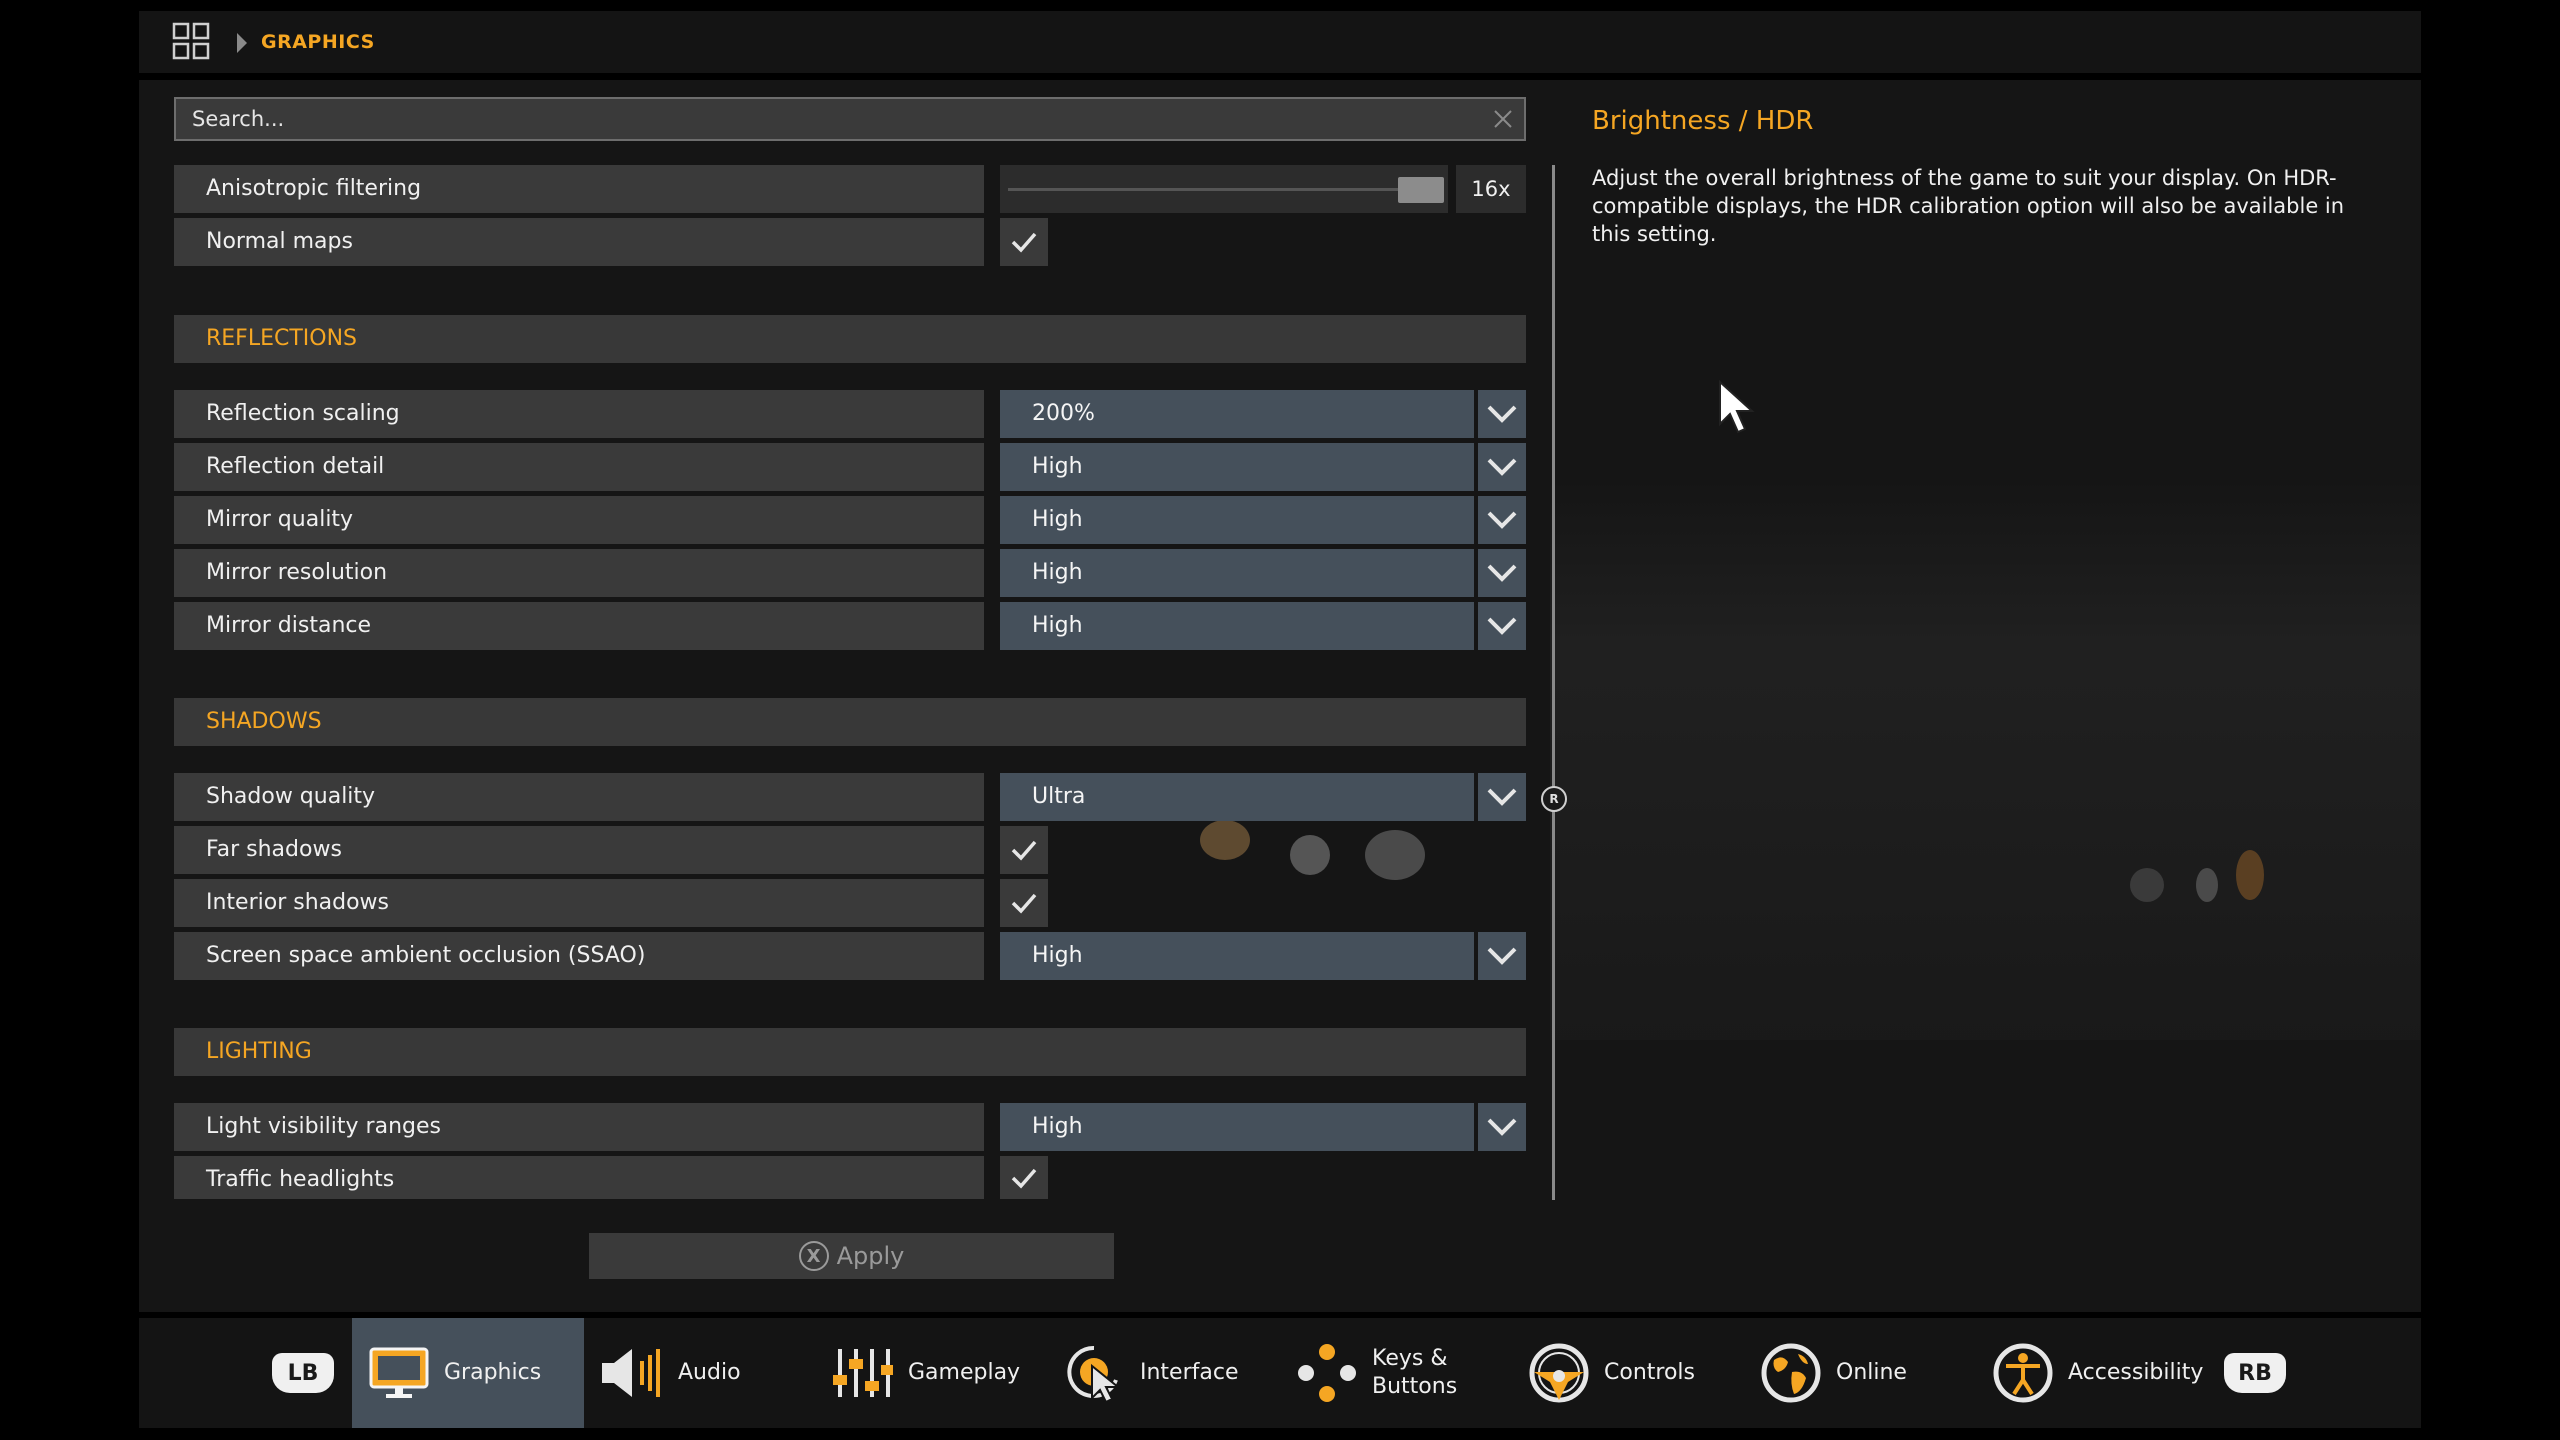 The height and width of the screenshot is (1440, 2560). Describe the element at coordinates (863, 1373) in the screenshot. I see `sliders-icon` at that location.